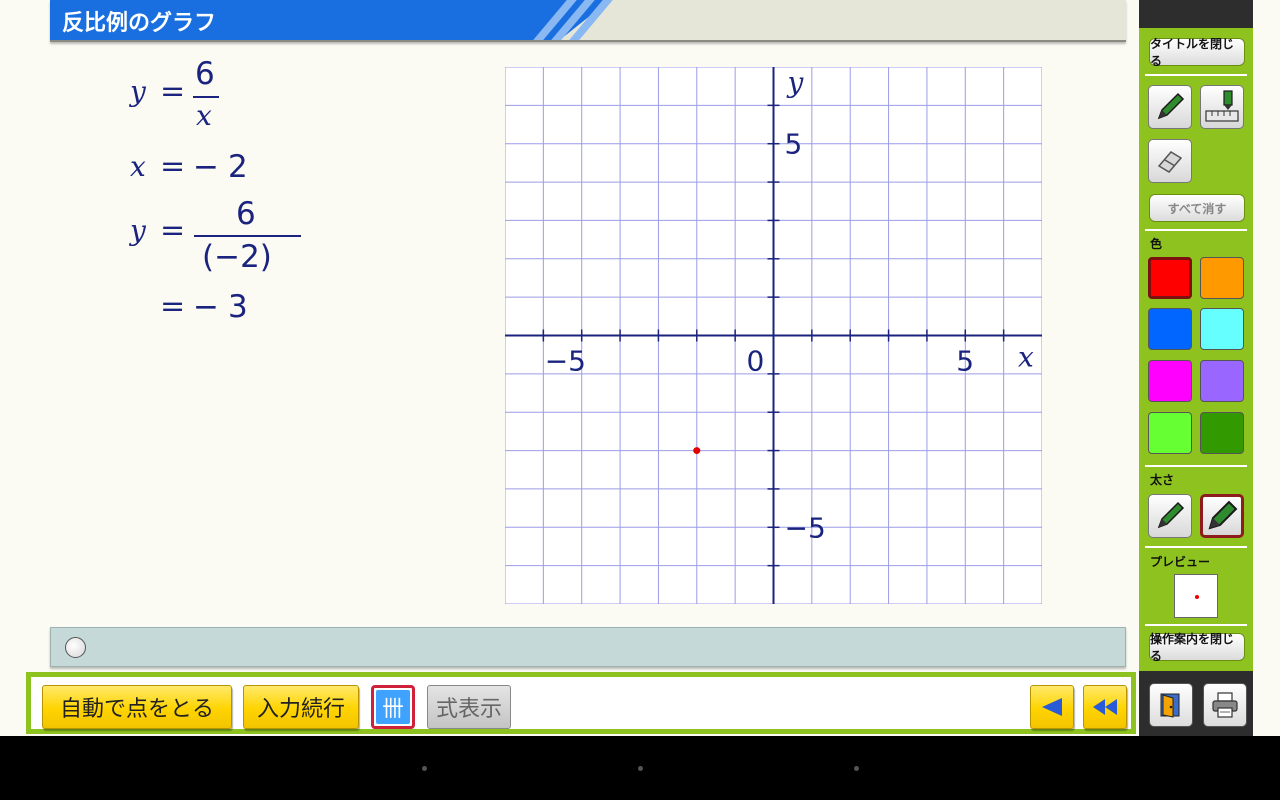 The height and width of the screenshot is (800, 1280). Describe the element at coordinates (246, 214) in the screenshot. I see `eq3-numerator: 6` at that location.